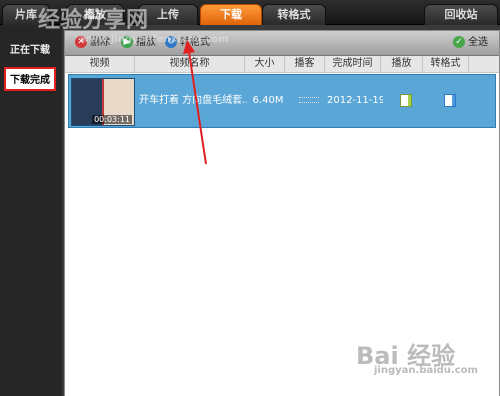 The image size is (500, 396). I want to click on column-header-size: 大小, so click(265, 64).